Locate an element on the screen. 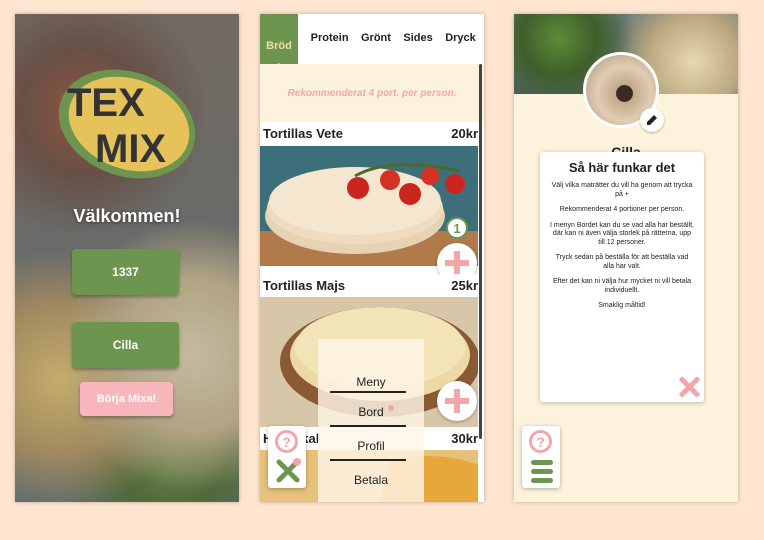 The width and height of the screenshot is (764, 540). item-header: Tortillas Majs 25kr is located at coordinates (372, 285).